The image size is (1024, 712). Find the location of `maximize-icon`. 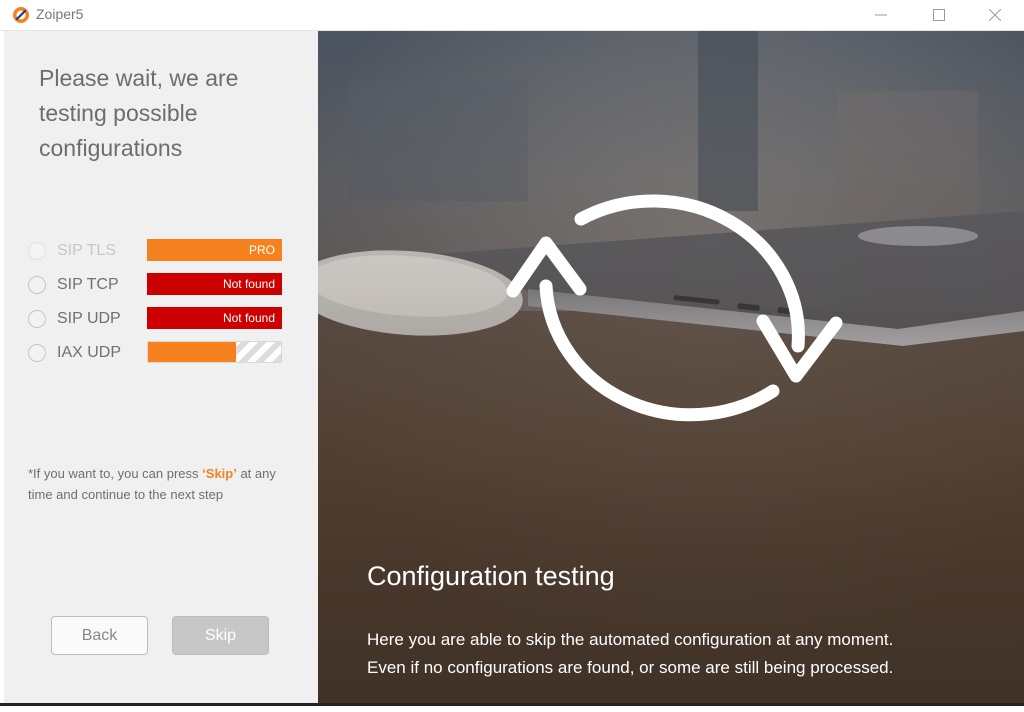

maximize-icon is located at coordinates (939, 15).